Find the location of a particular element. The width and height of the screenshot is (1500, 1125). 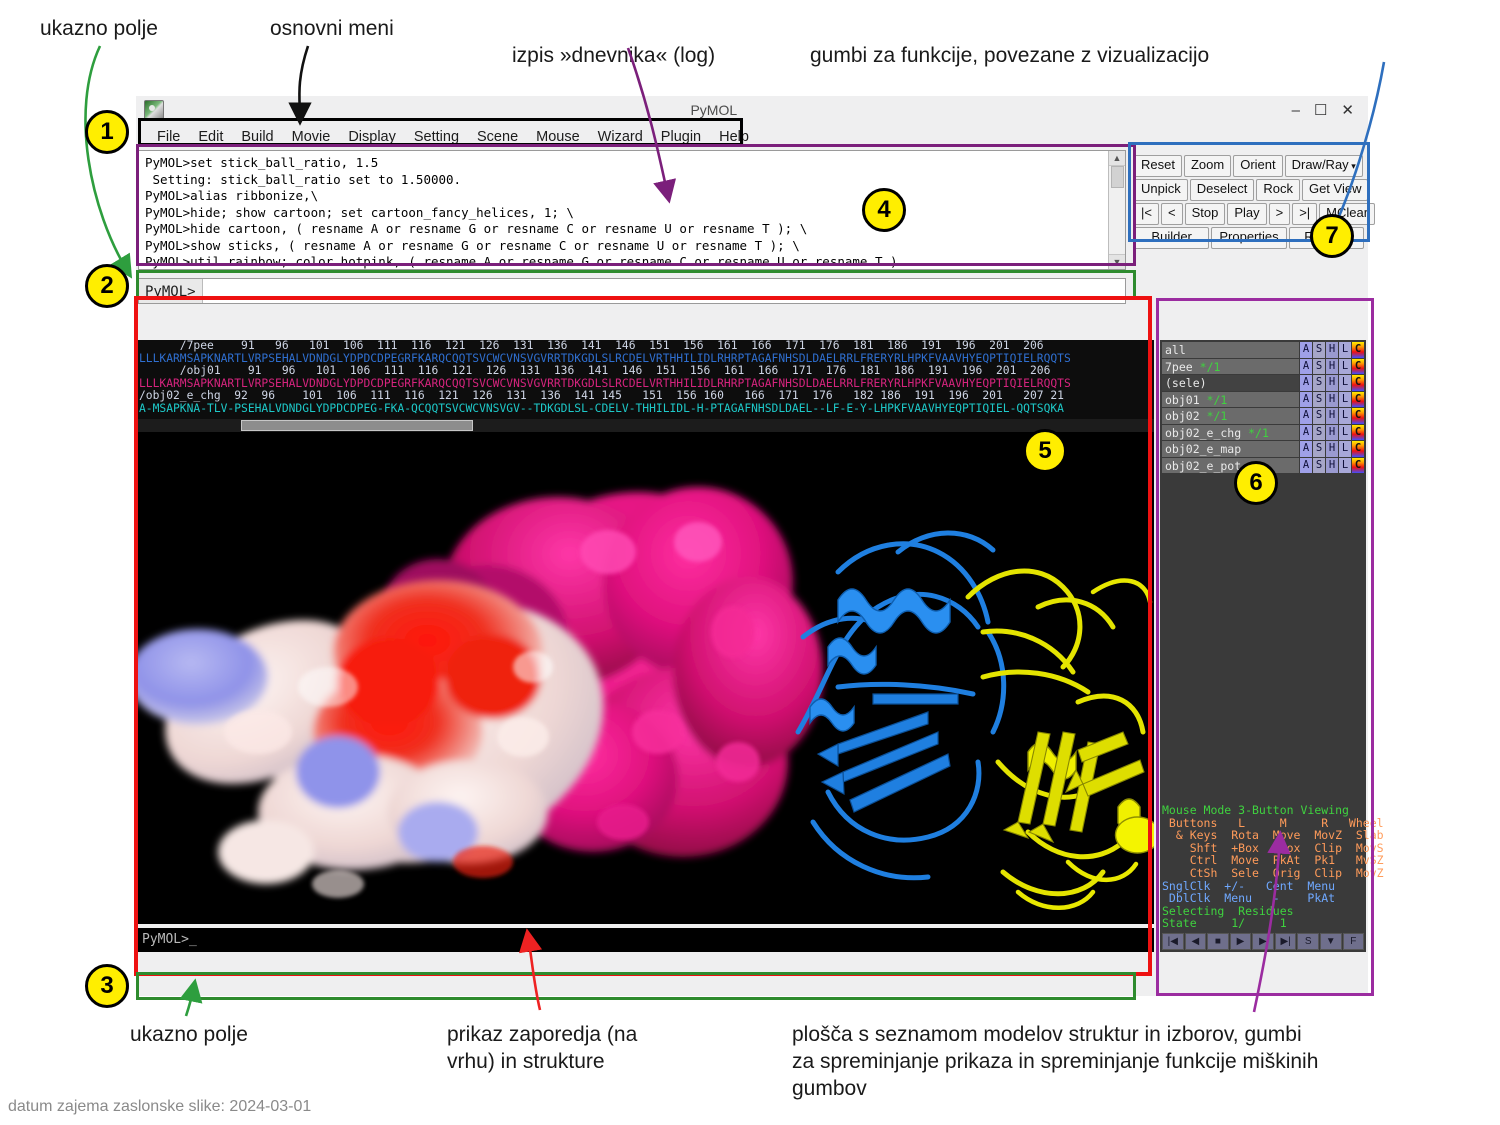

object-row-sele: (sele) A S H L C is located at coordinates (1263, 383).